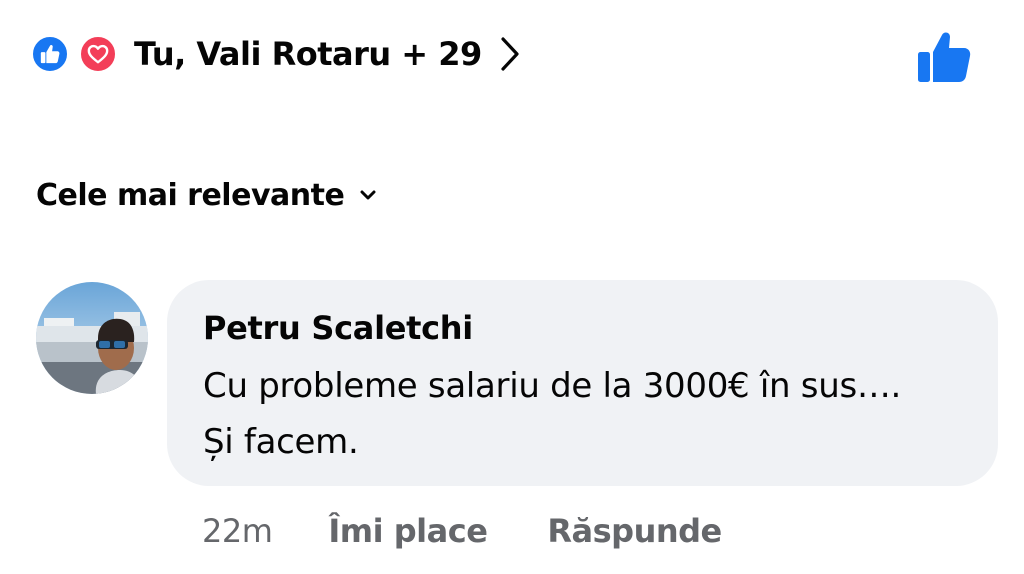  I want to click on chevron-right-icon, so click(510, 54).